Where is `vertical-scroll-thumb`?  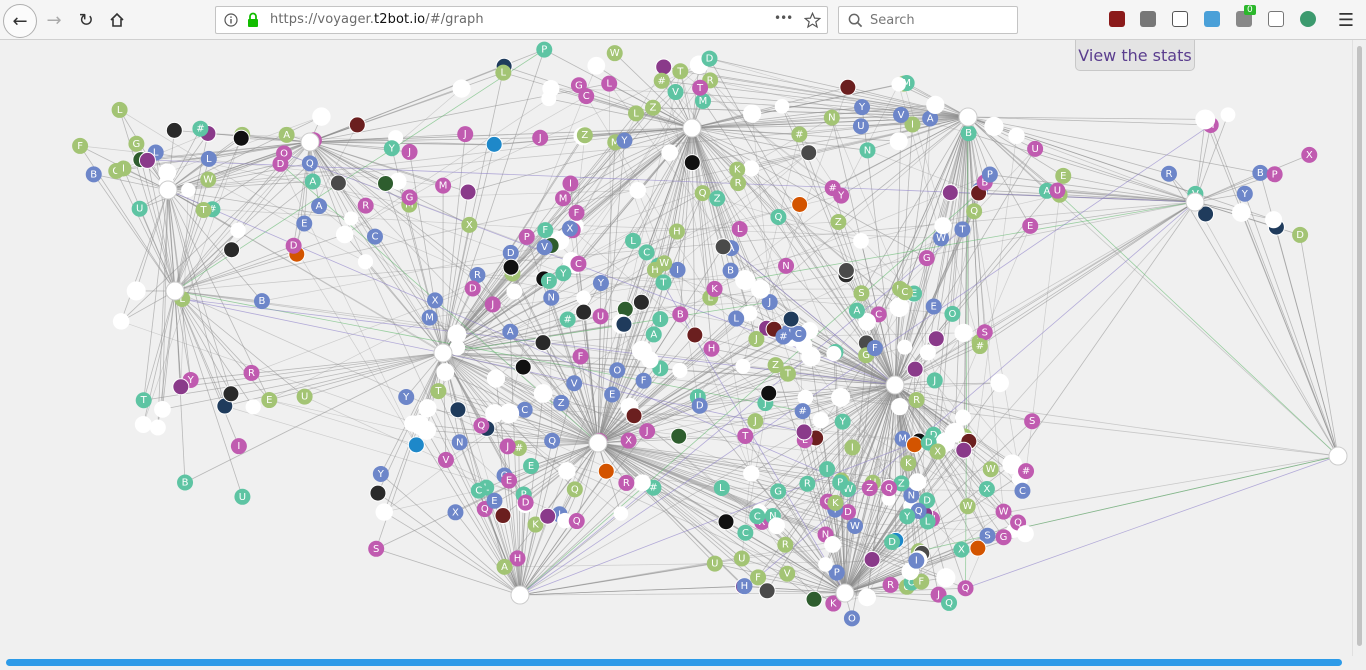
vertical-scroll-thumb is located at coordinates (1359, 346).